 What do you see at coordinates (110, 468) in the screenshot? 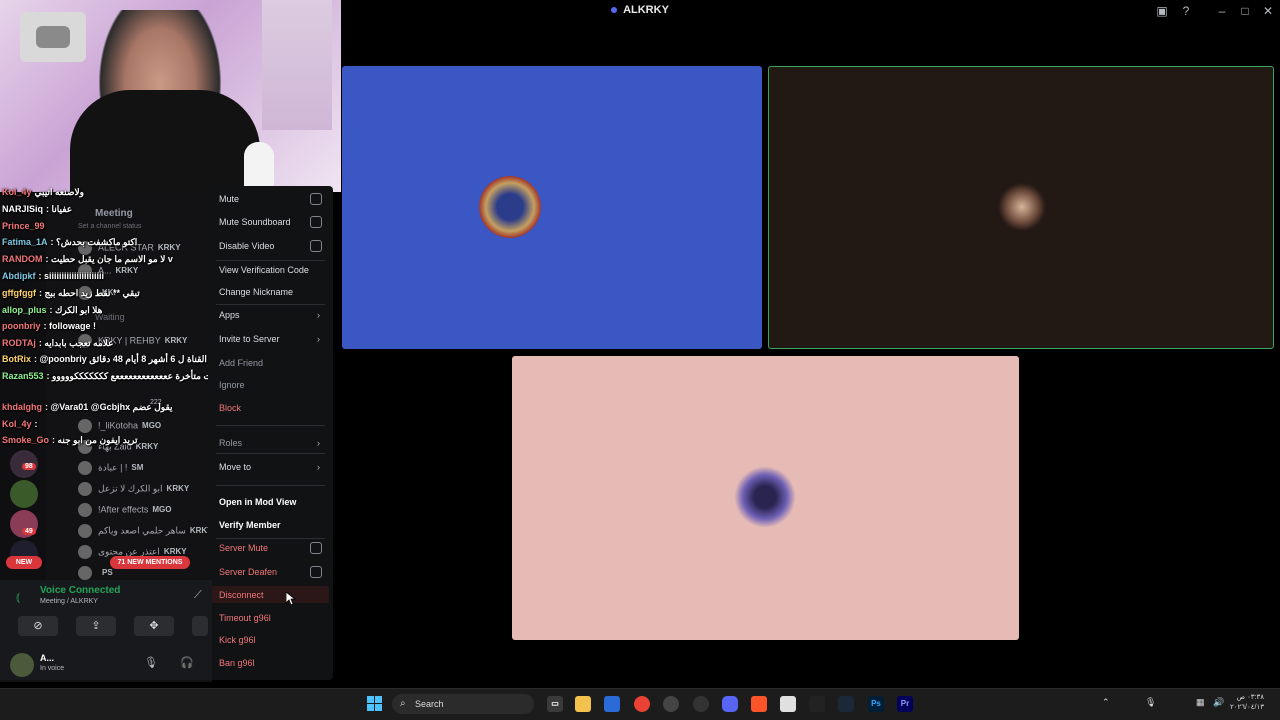
I see `list-item: عبادة | ! SM` at bounding box center [110, 468].